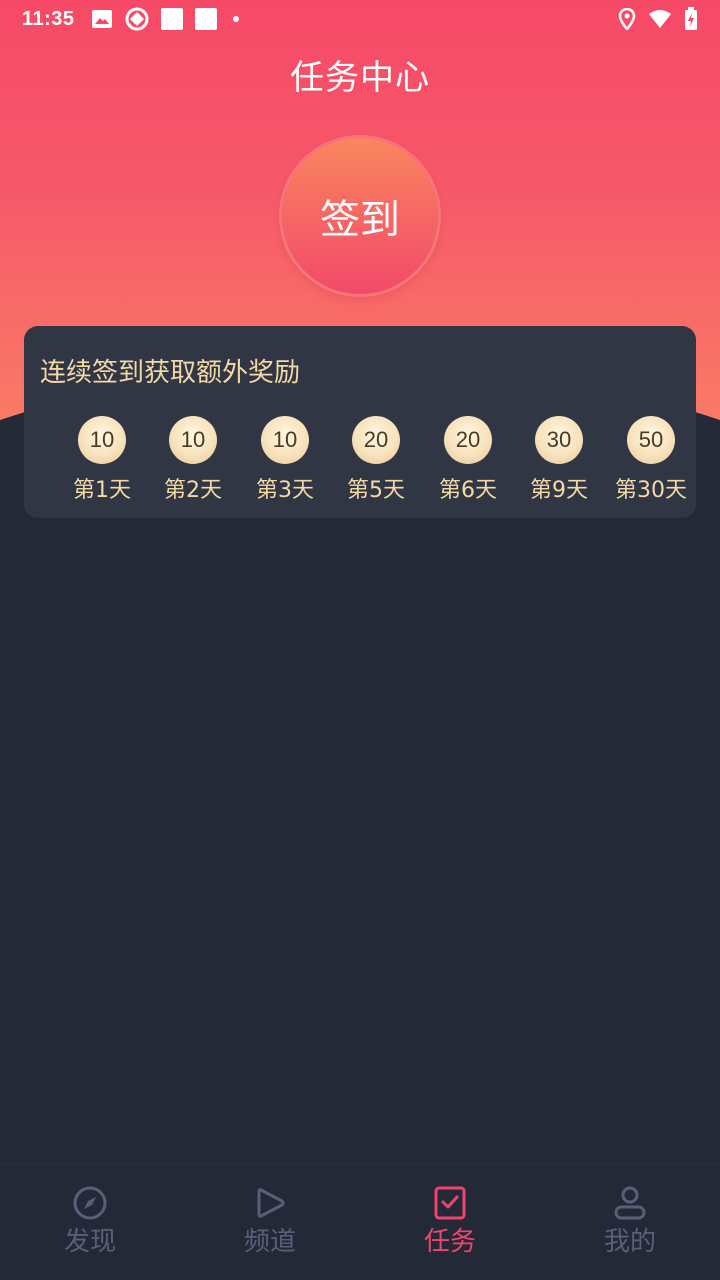 This screenshot has height=1280, width=720. I want to click on nav-profile: 我的, so click(630, 1222).